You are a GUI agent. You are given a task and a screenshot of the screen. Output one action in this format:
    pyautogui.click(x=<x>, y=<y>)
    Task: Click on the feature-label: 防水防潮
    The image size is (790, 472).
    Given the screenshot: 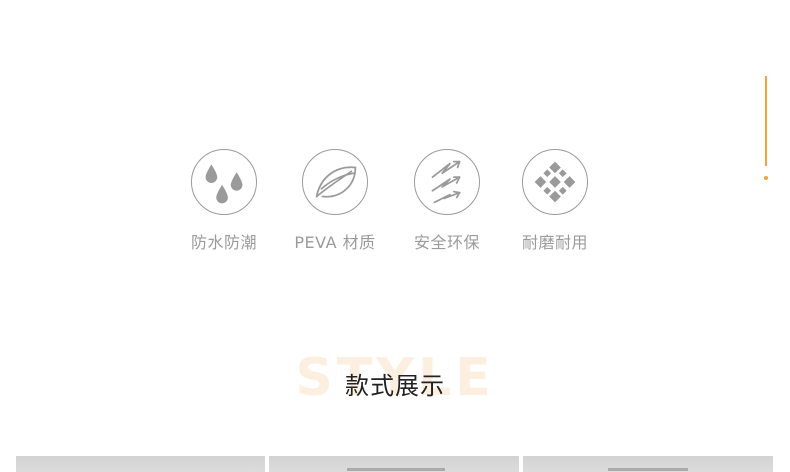 What is the action you would take?
    pyautogui.click(x=223, y=242)
    